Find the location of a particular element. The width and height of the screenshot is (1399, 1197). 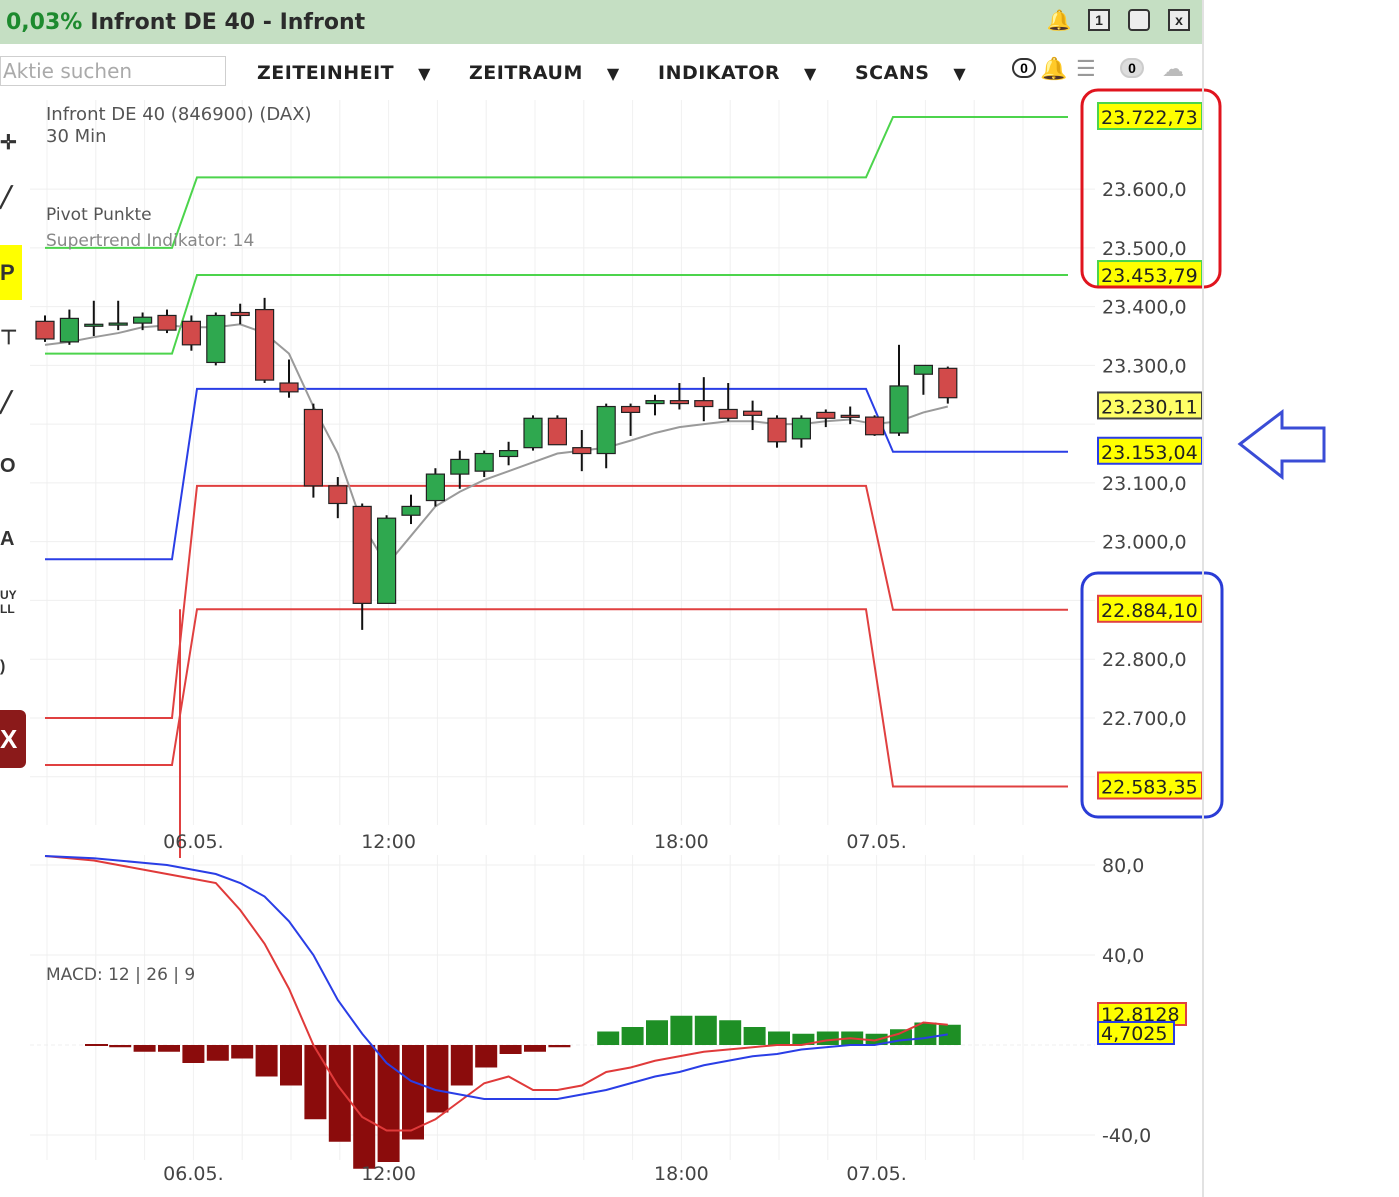

price-label: 23.722,73 is located at coordinates (1149, 118).